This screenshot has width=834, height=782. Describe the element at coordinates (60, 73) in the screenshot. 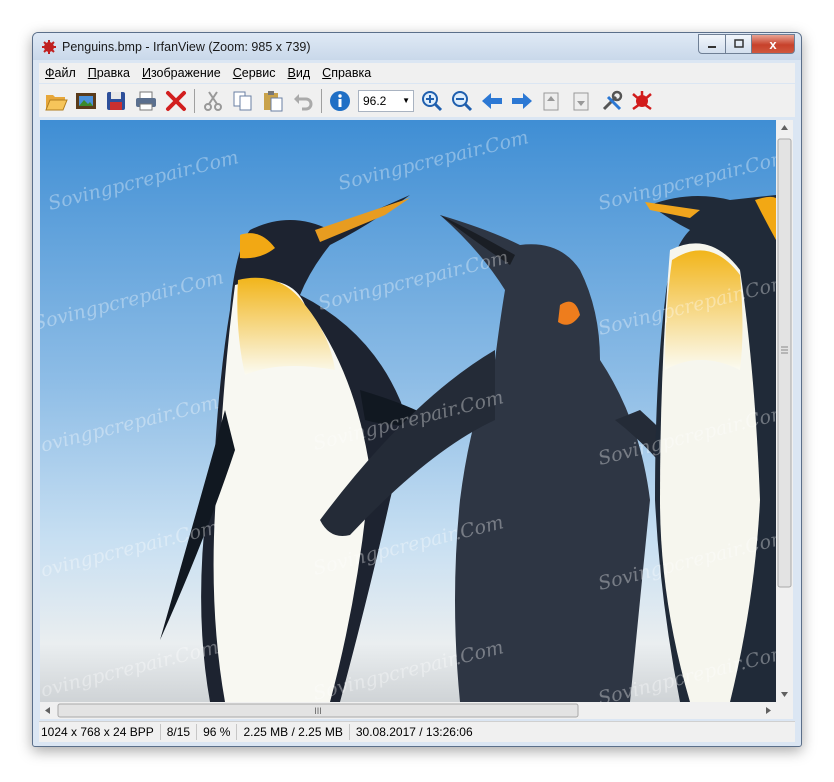

I see `menu-file: Файл` at that location.